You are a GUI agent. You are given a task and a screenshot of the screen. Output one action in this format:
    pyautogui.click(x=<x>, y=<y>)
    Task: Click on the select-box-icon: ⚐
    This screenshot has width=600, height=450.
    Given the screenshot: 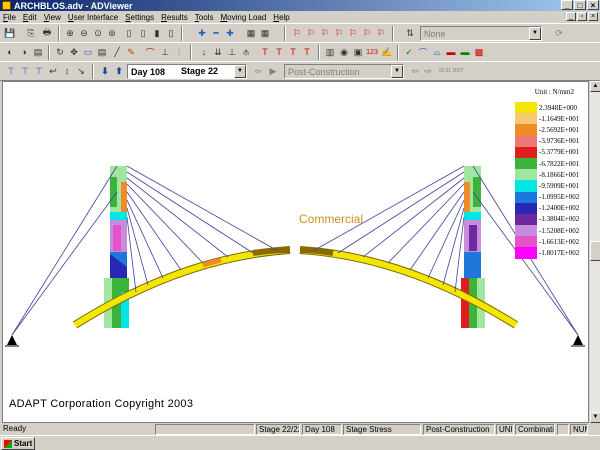 What is the action you would take?
    pyautogui.click(x=381, y=33)
    